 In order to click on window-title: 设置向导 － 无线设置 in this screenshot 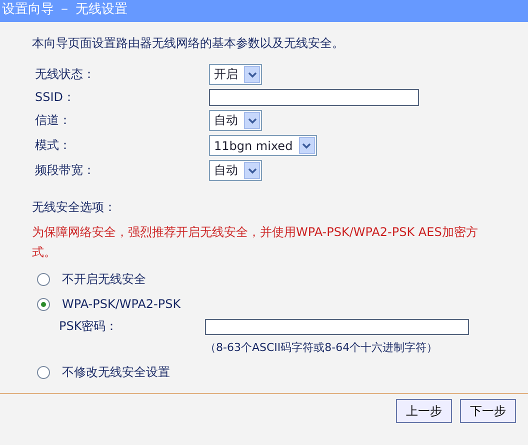, I will do `click(264, 11)`.